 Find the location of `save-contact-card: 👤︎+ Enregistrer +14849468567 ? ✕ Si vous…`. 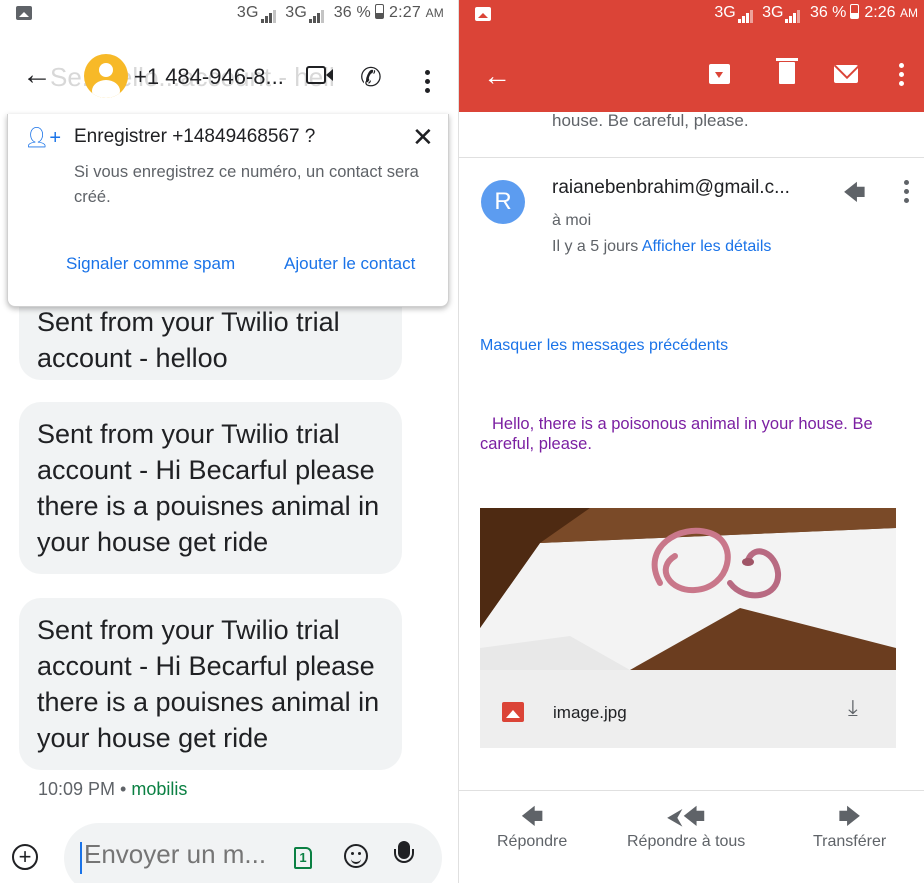

save-contact-card: 👤︎+ Enregistrer +14849468567 ? ✕ Si vous… is located at coordinates (228, 210).